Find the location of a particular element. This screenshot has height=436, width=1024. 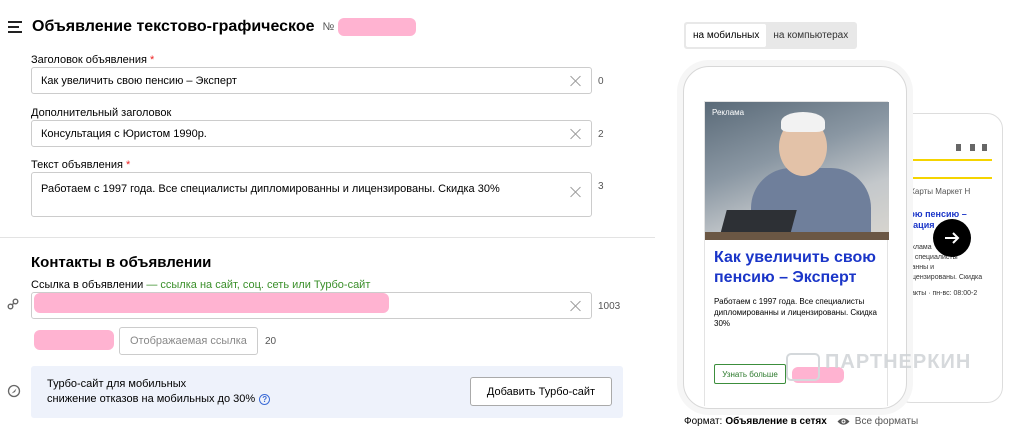

headline-value: Как увеличить свою пенсию – Эксперт is located at coordinates (139, 80).